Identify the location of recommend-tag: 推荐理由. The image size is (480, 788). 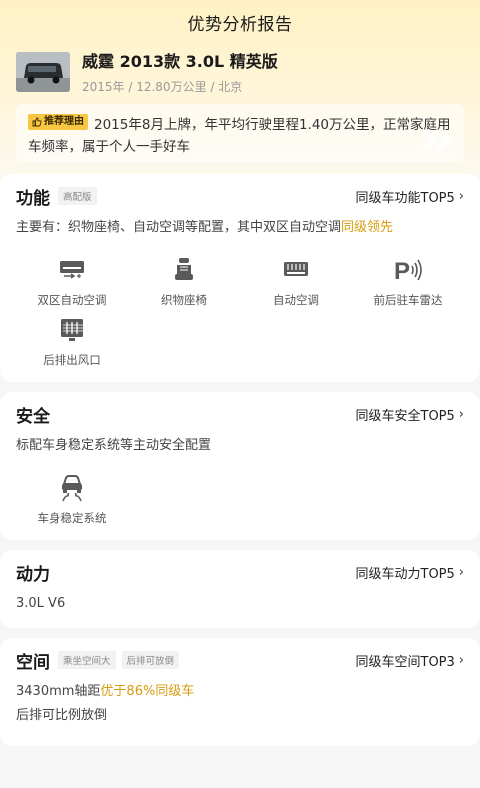
(58, 122).